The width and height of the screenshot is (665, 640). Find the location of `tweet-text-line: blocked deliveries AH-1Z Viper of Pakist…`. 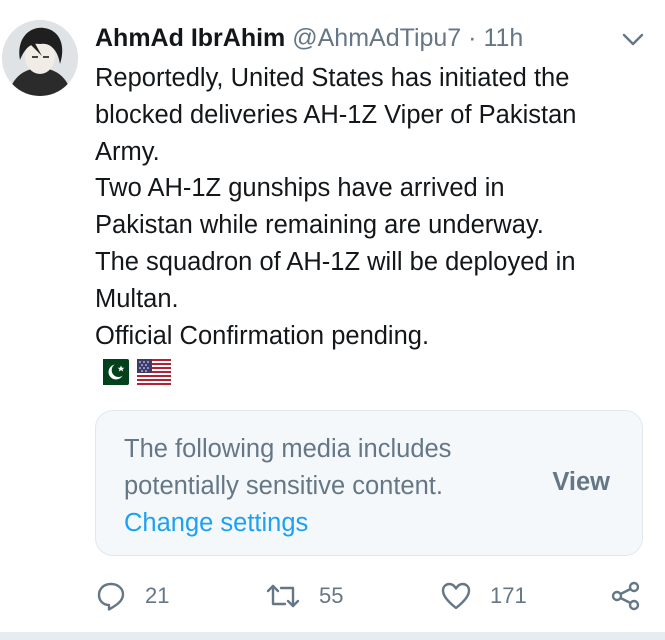

tweet-text-line: blocked deliveries AH-1Z Viper of Pakist… is located at coordinates (336, 114).